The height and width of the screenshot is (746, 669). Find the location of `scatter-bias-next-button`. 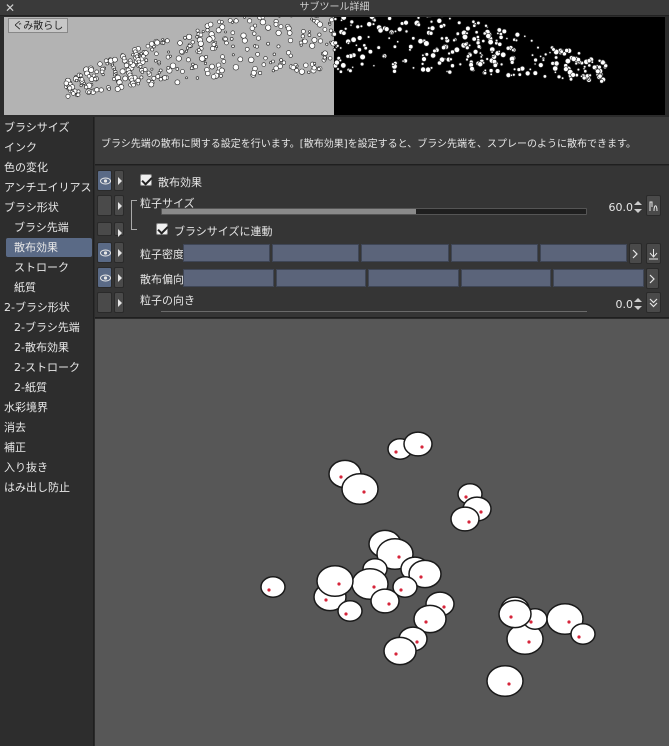

scatter-bias-next-button is located at coordinates (652, 278).